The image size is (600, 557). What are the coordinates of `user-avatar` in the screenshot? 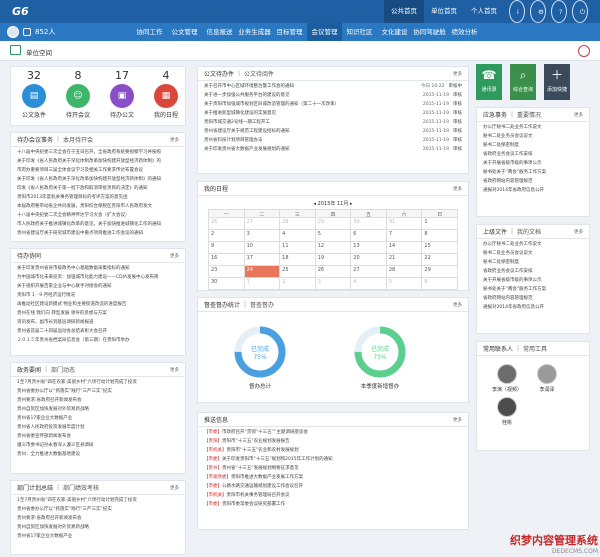 It's located at (13, 32).